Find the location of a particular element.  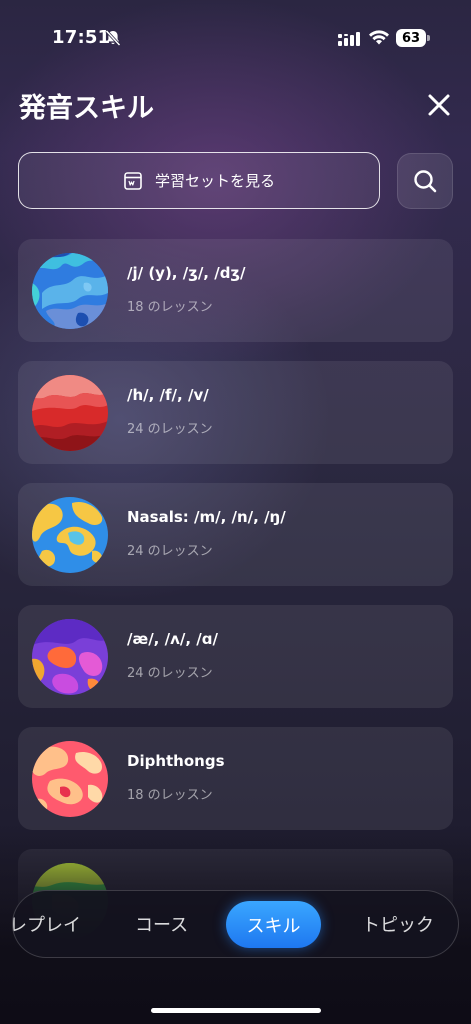

search-icon is located at coordinates (425, 181).